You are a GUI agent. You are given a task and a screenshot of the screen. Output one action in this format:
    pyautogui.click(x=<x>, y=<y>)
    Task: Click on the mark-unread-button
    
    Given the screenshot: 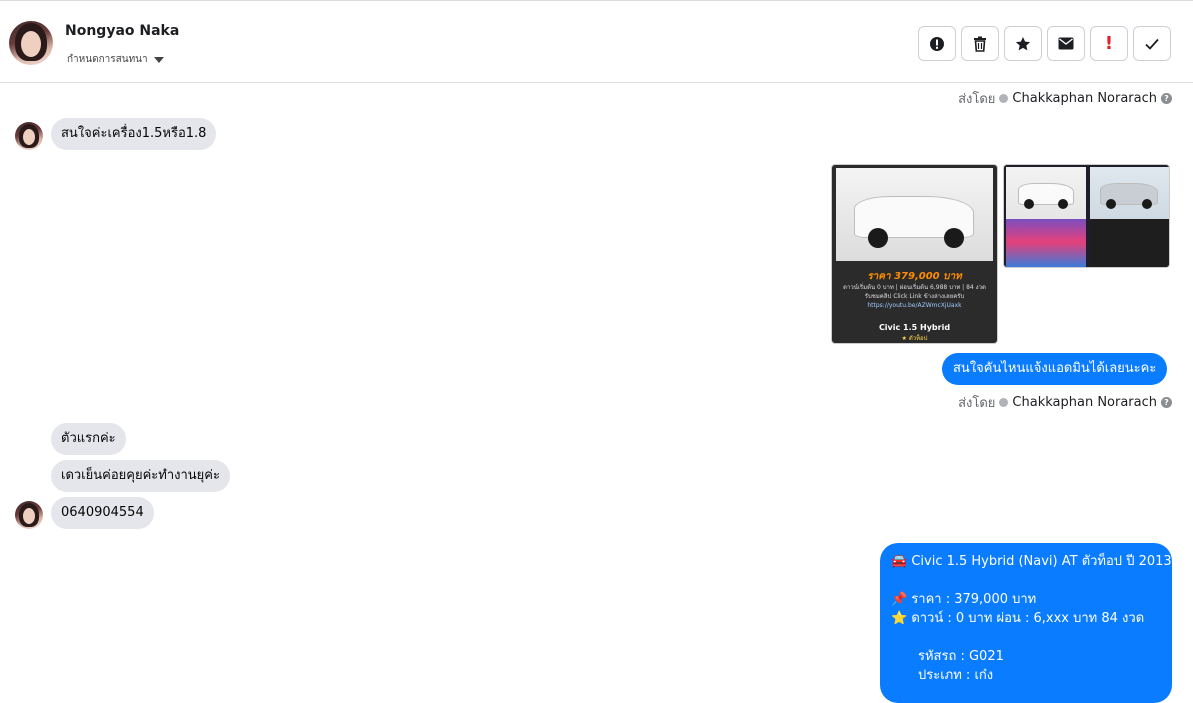 What is the action you would take?
    pyautogui.click(x=1066, y=43)
    